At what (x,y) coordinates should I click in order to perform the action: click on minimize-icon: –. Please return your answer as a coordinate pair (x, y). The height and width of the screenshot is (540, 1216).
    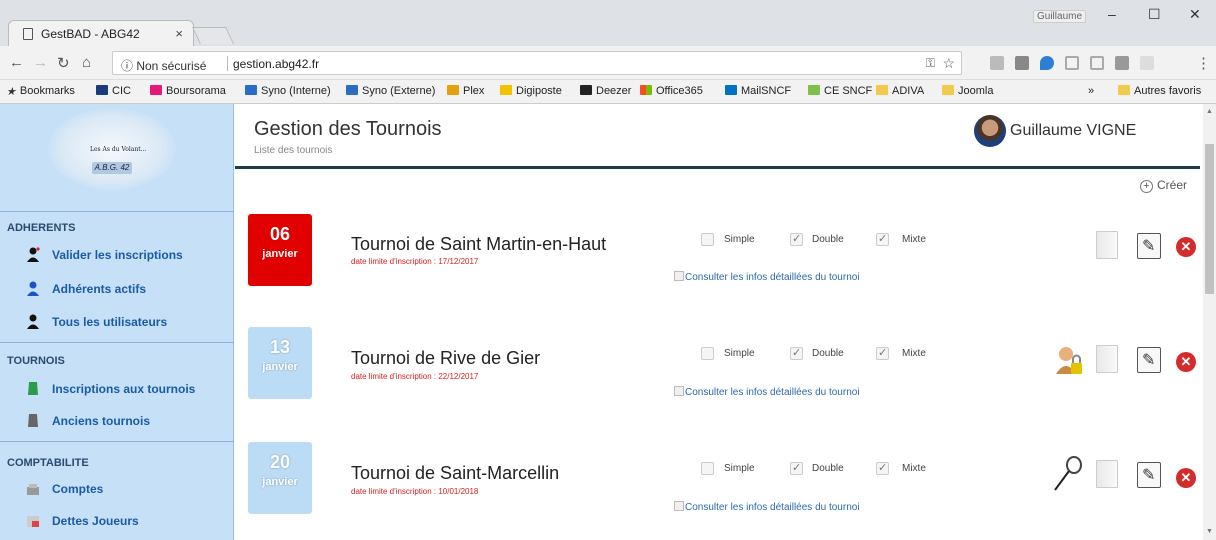
    Looking at the image, I should click on (1112, 14).